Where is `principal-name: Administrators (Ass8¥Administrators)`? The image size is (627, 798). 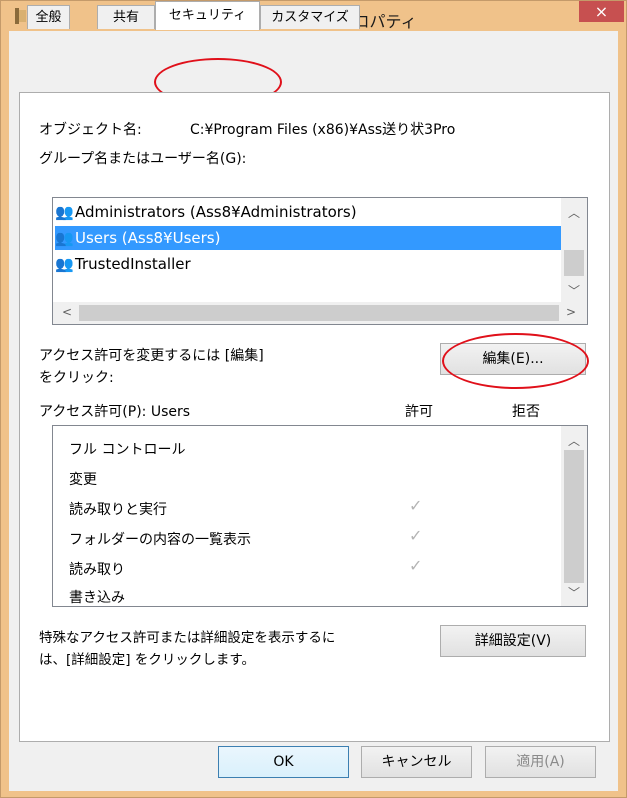
principal-name: Administrators (Ass8¥Administrators) is located at coordinates (216, 212).